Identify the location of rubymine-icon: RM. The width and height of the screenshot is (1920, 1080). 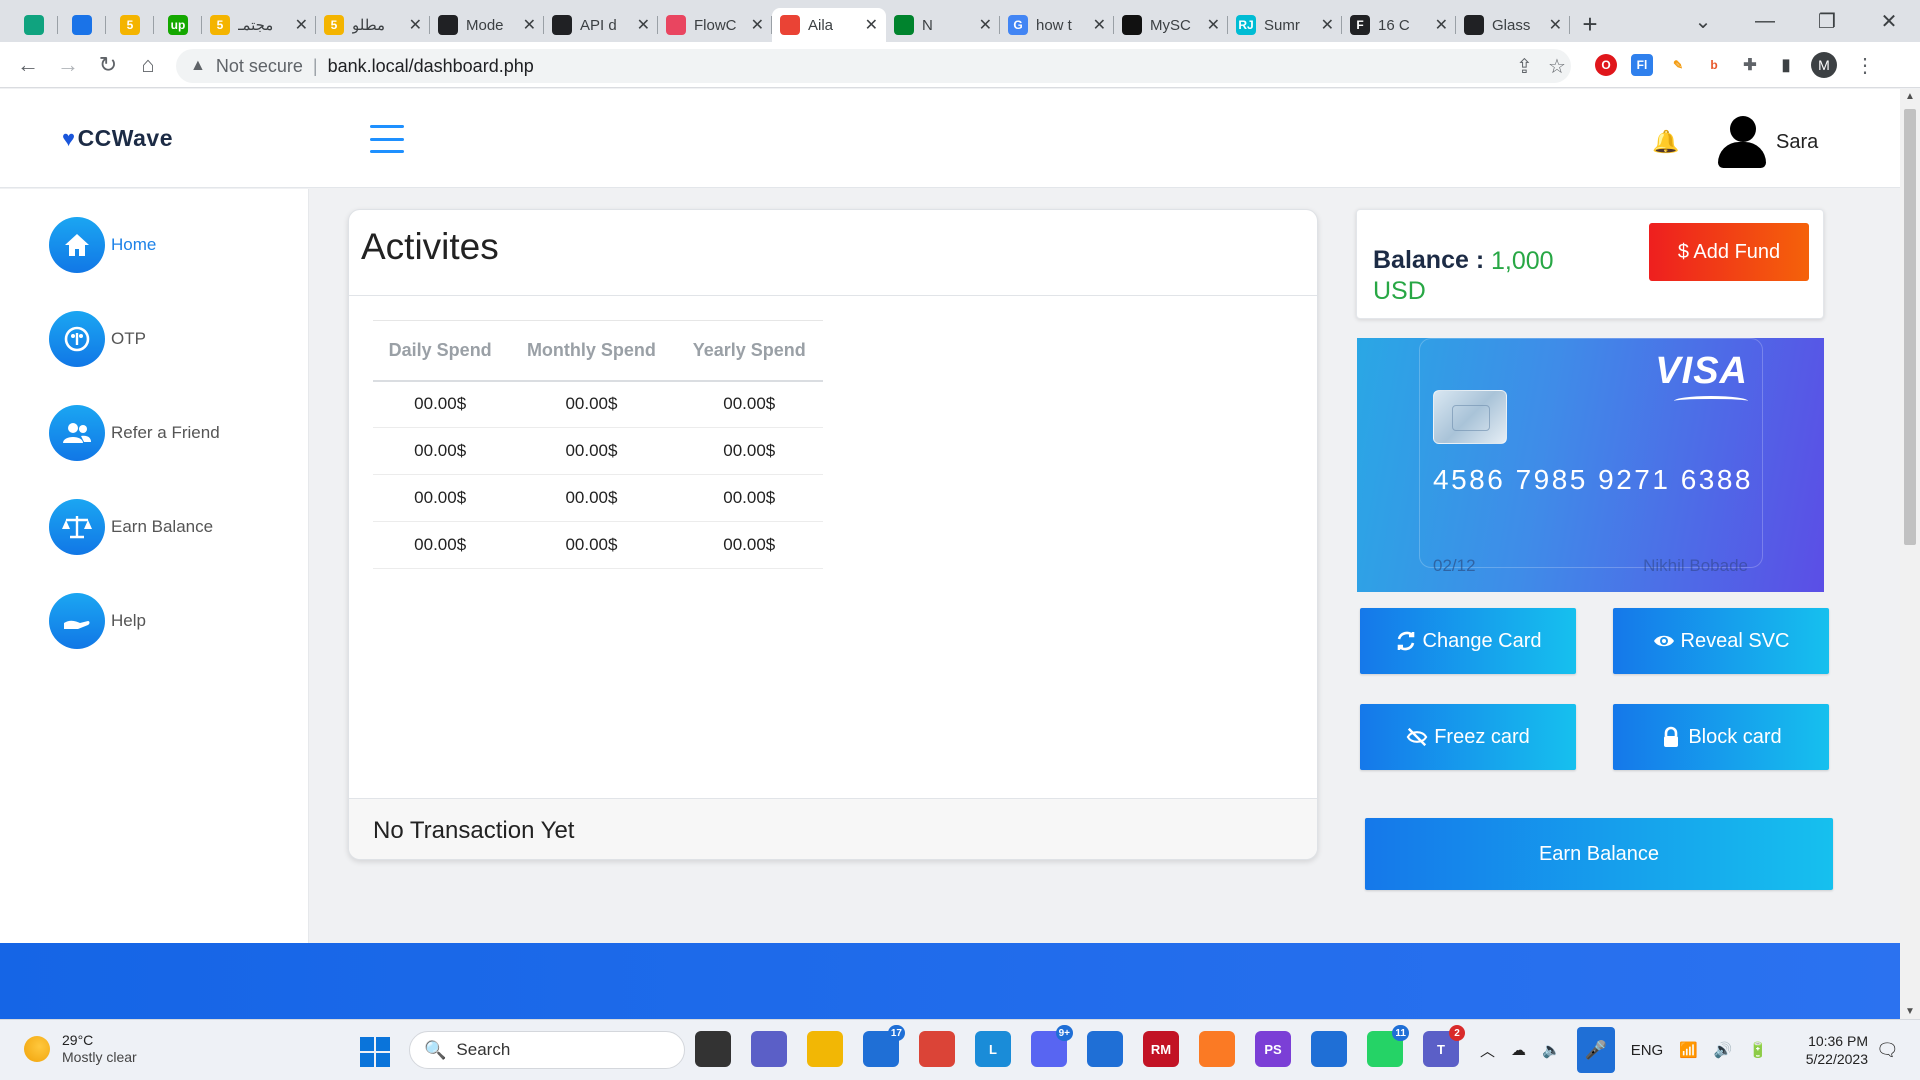
(1161, 1049).